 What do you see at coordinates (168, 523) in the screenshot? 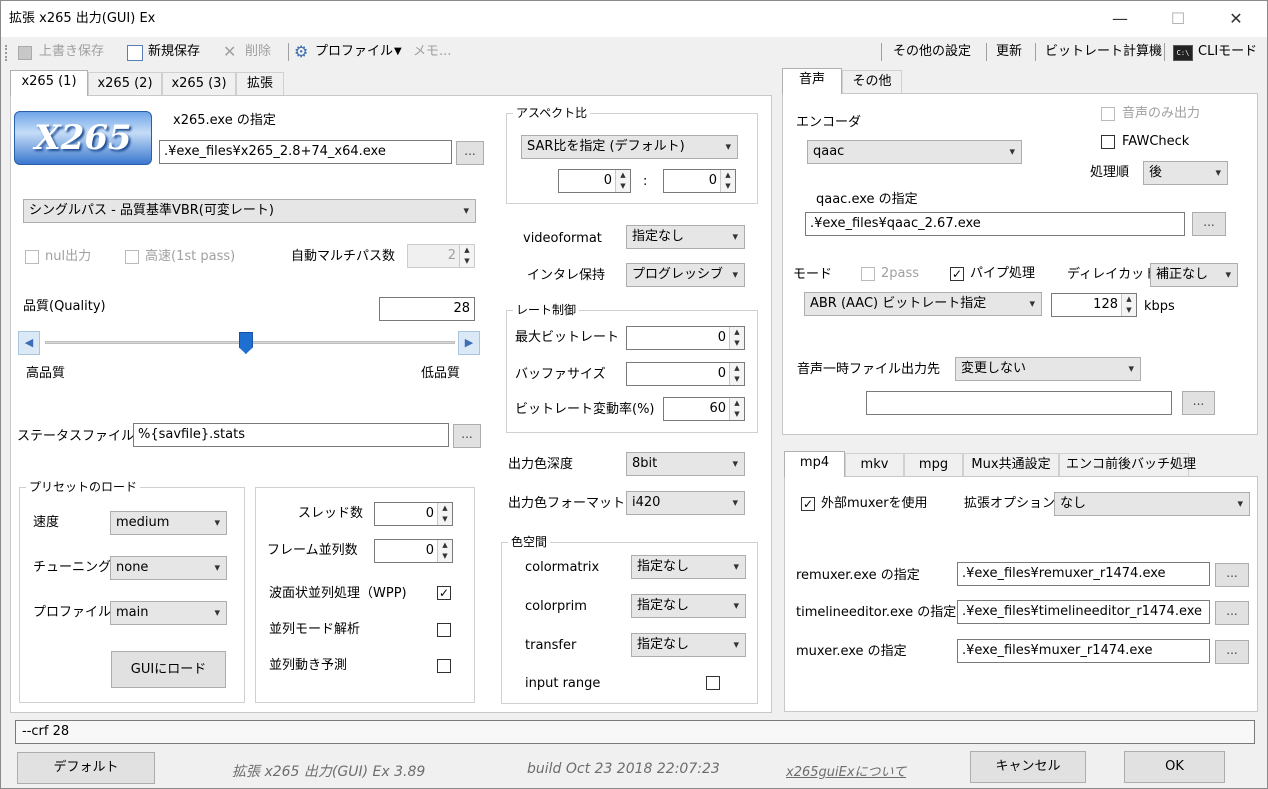
I see `speed-select: medium ▾` at bounding box center [168, 523].